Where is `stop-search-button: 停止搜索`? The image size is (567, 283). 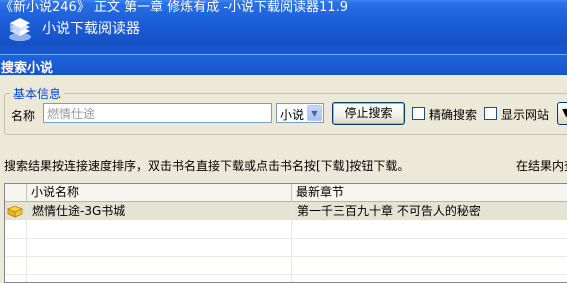 stop-search-button: 停止搜索 is located at coordinates (368, 113).